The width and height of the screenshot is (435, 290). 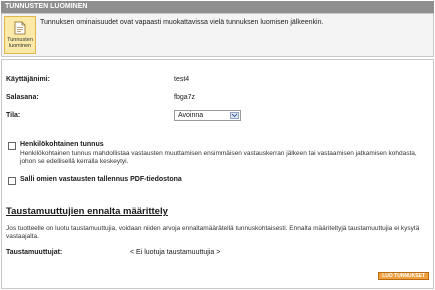 What do you see at coordinates (182, 79) in the screenshot?
I see `username-value: test4` at bounding box center [182, 79].